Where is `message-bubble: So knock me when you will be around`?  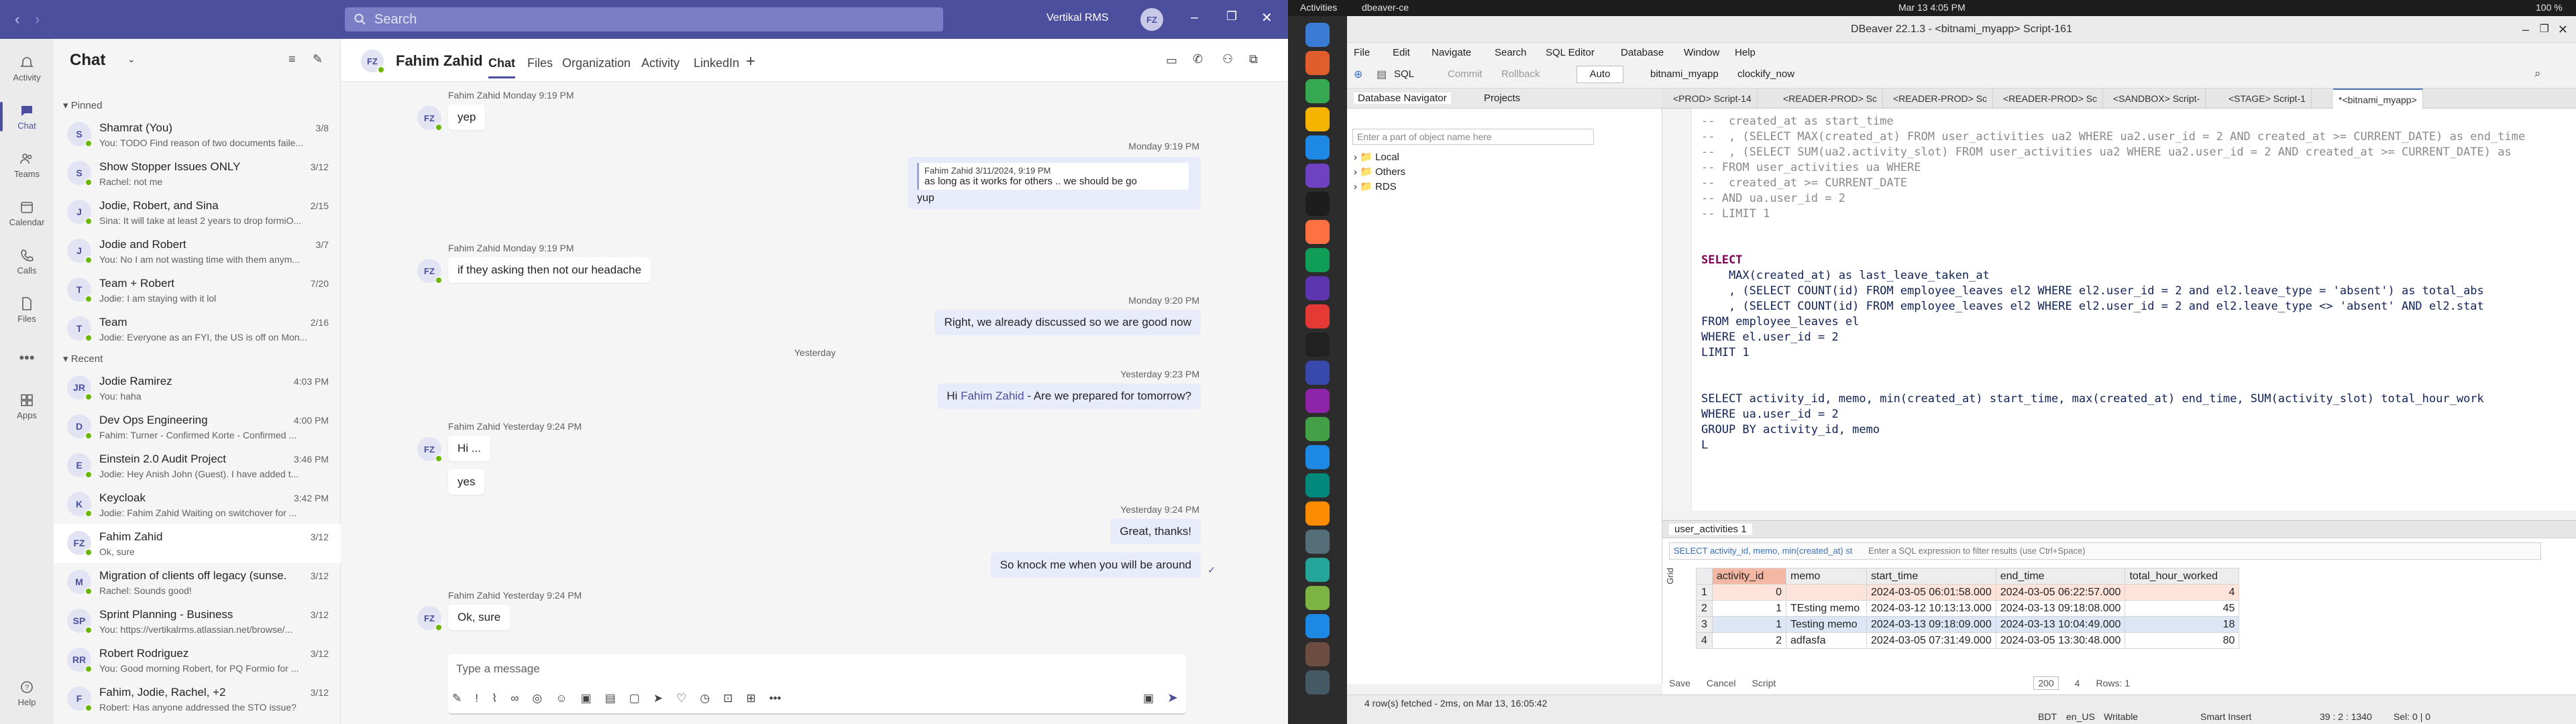
message-bubble: So knock me when you will be around is located at coordinates (1095, 565).